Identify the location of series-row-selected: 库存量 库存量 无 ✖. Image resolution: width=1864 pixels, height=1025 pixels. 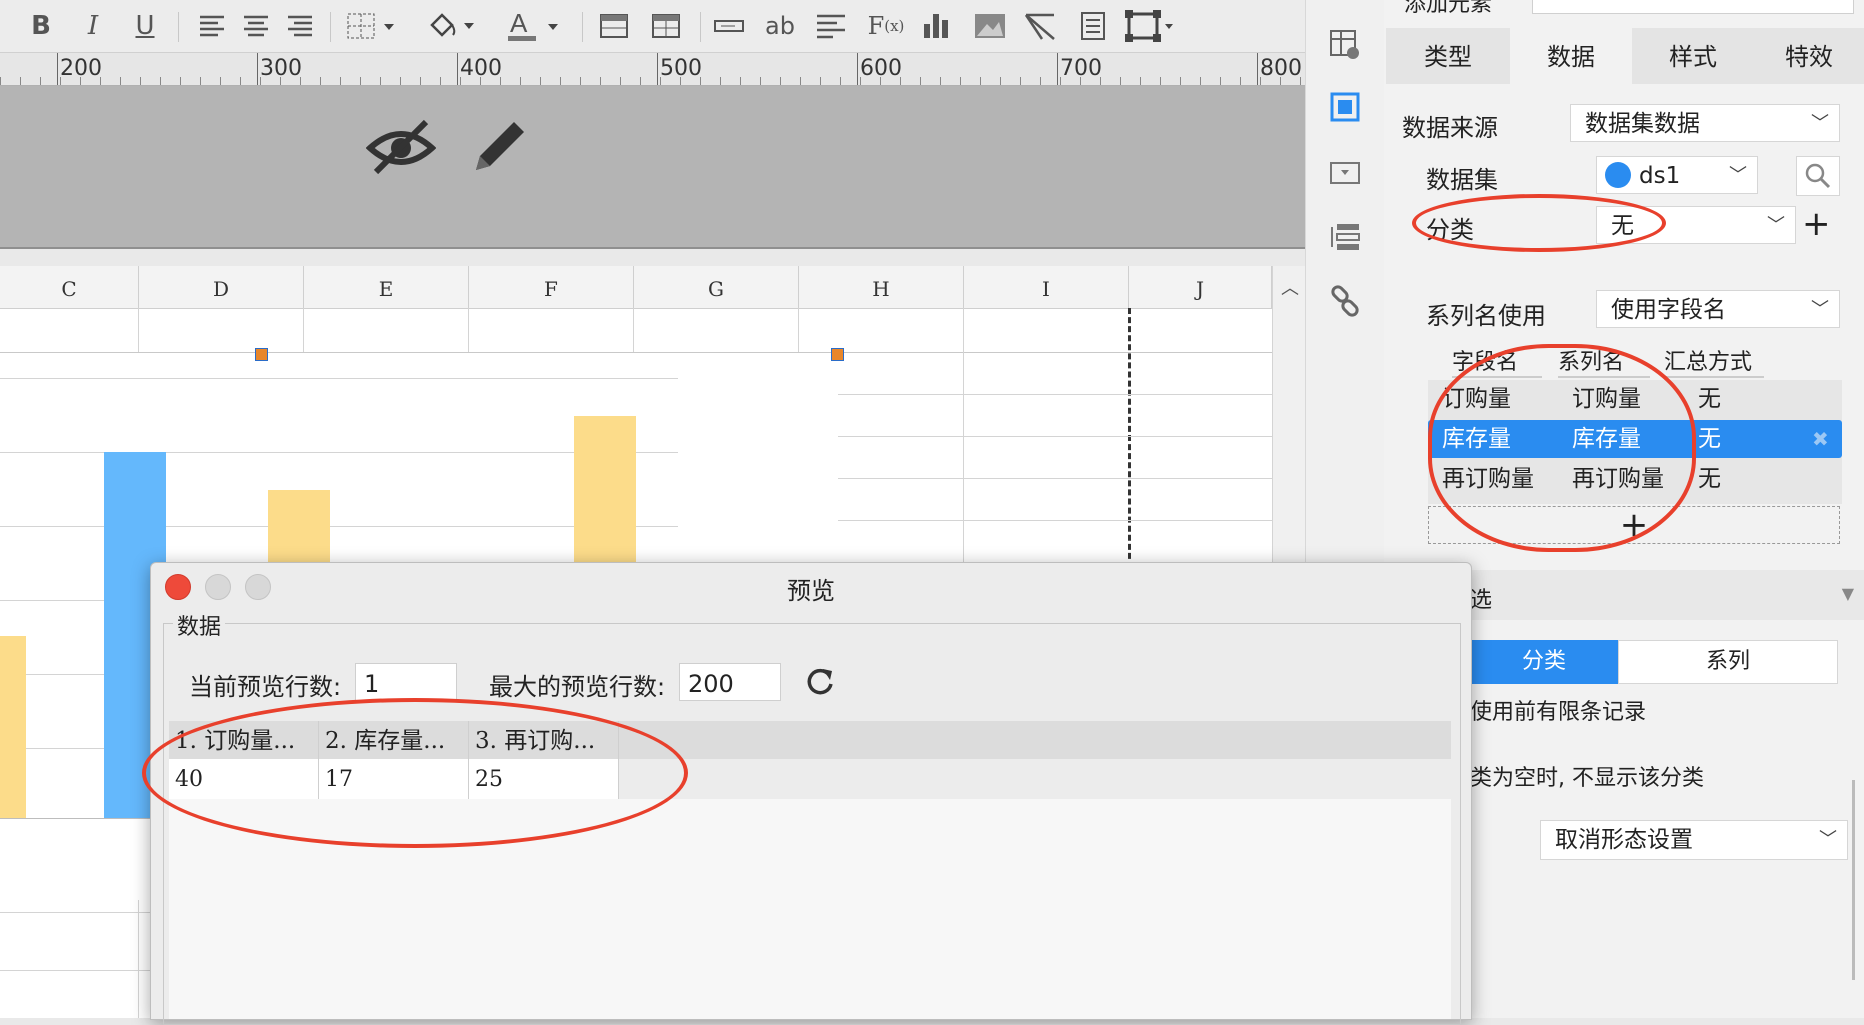
(1635, 439).